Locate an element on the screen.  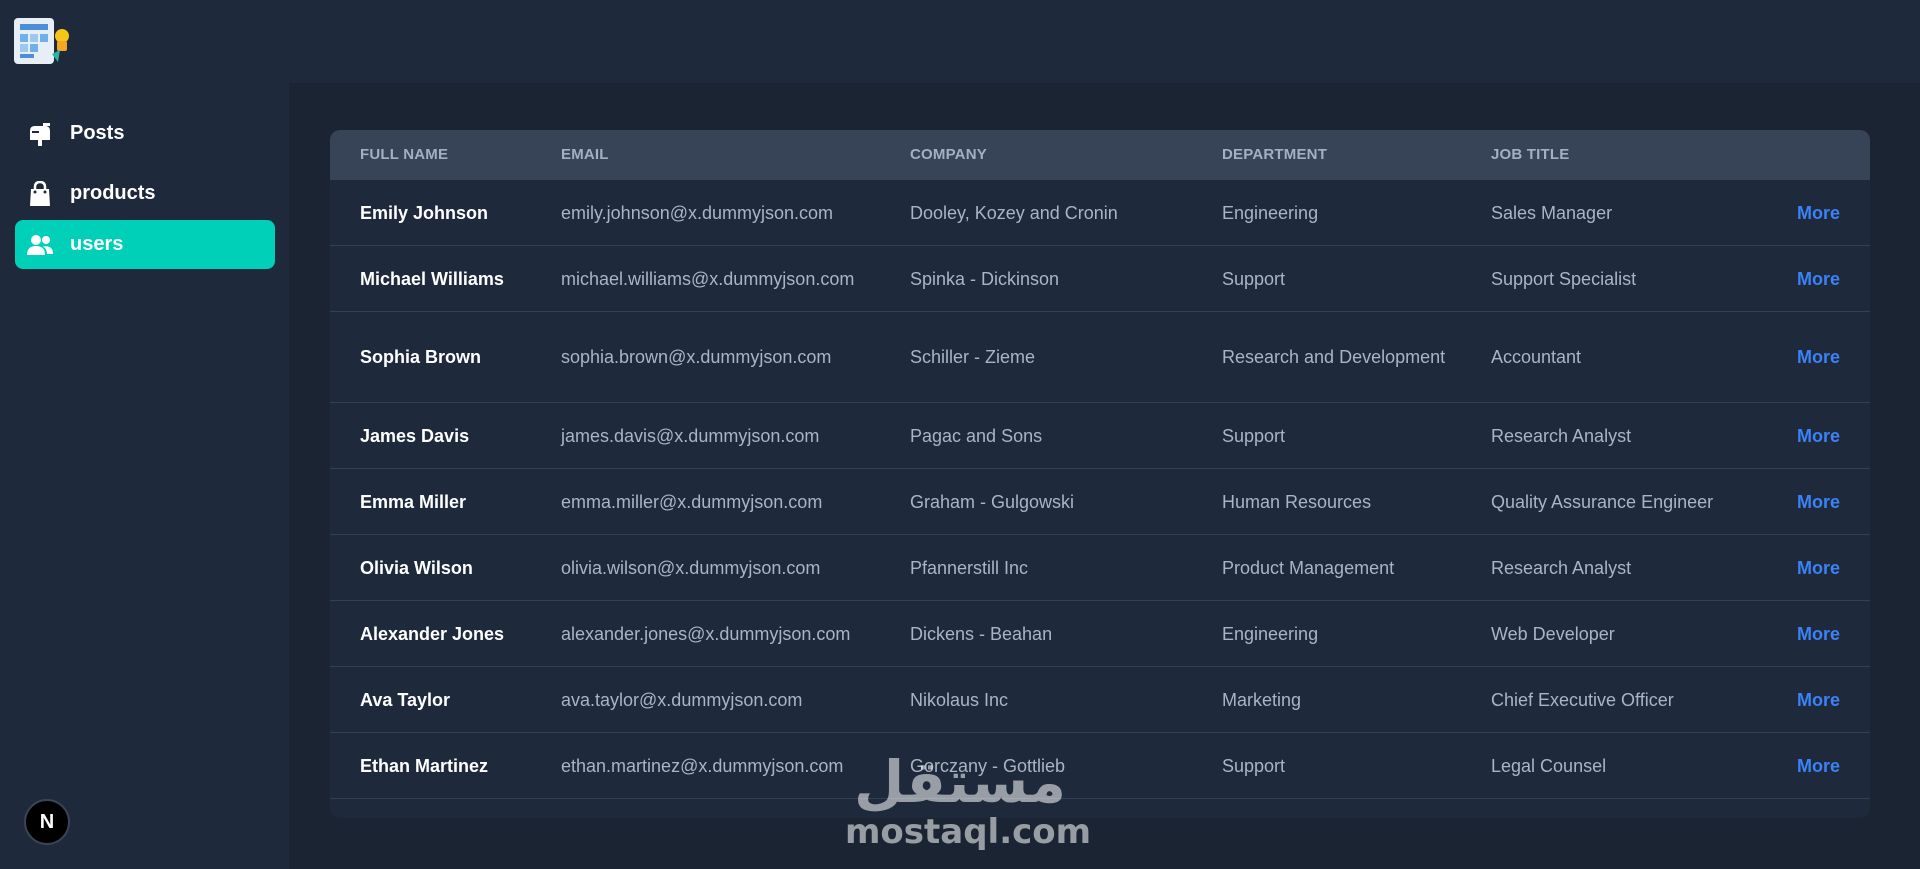
cell-company: Schiller - Zieme is located at coordinates (973, 357).